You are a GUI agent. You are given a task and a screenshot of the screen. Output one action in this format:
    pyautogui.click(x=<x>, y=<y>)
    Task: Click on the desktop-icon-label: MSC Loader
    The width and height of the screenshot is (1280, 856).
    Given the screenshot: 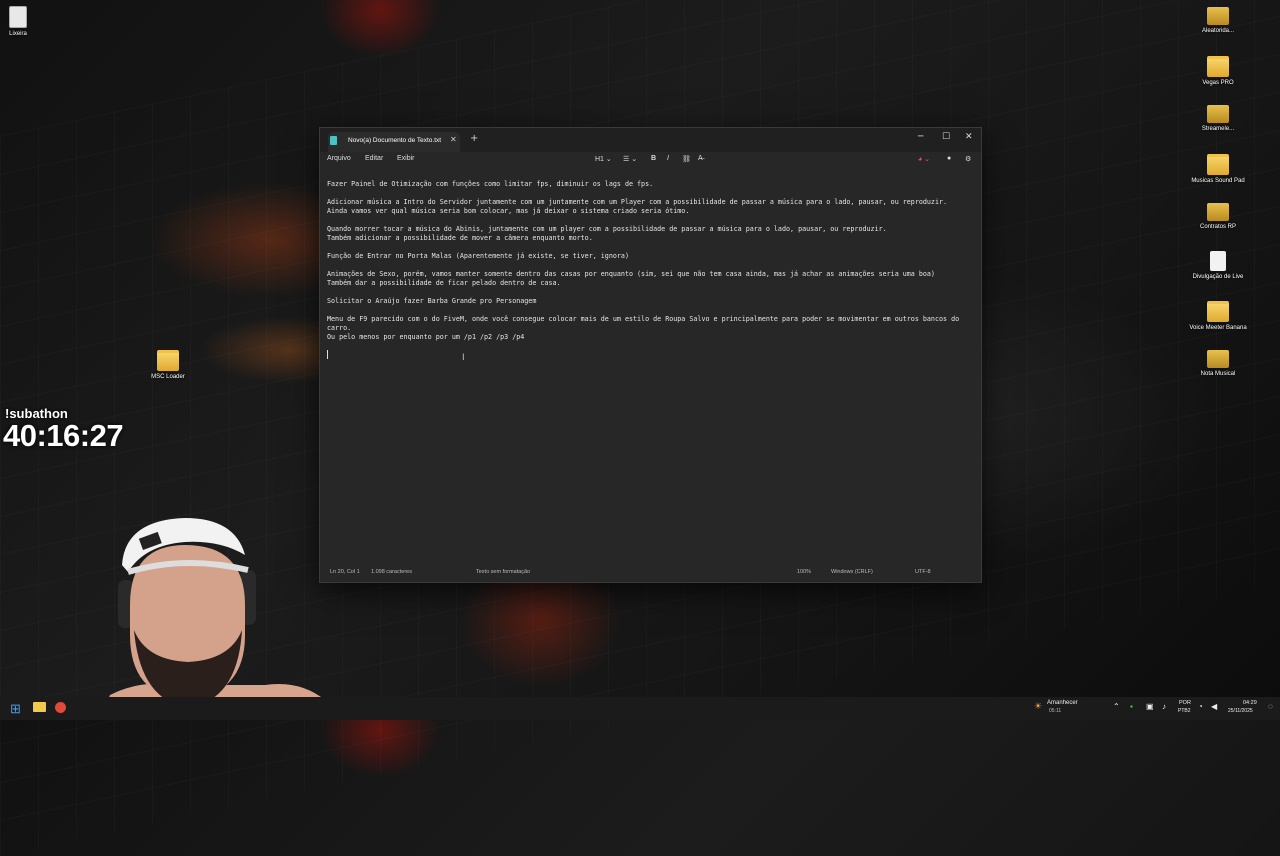 What is the action you would take?
    pyautogui.click(x=168, y=377)
    